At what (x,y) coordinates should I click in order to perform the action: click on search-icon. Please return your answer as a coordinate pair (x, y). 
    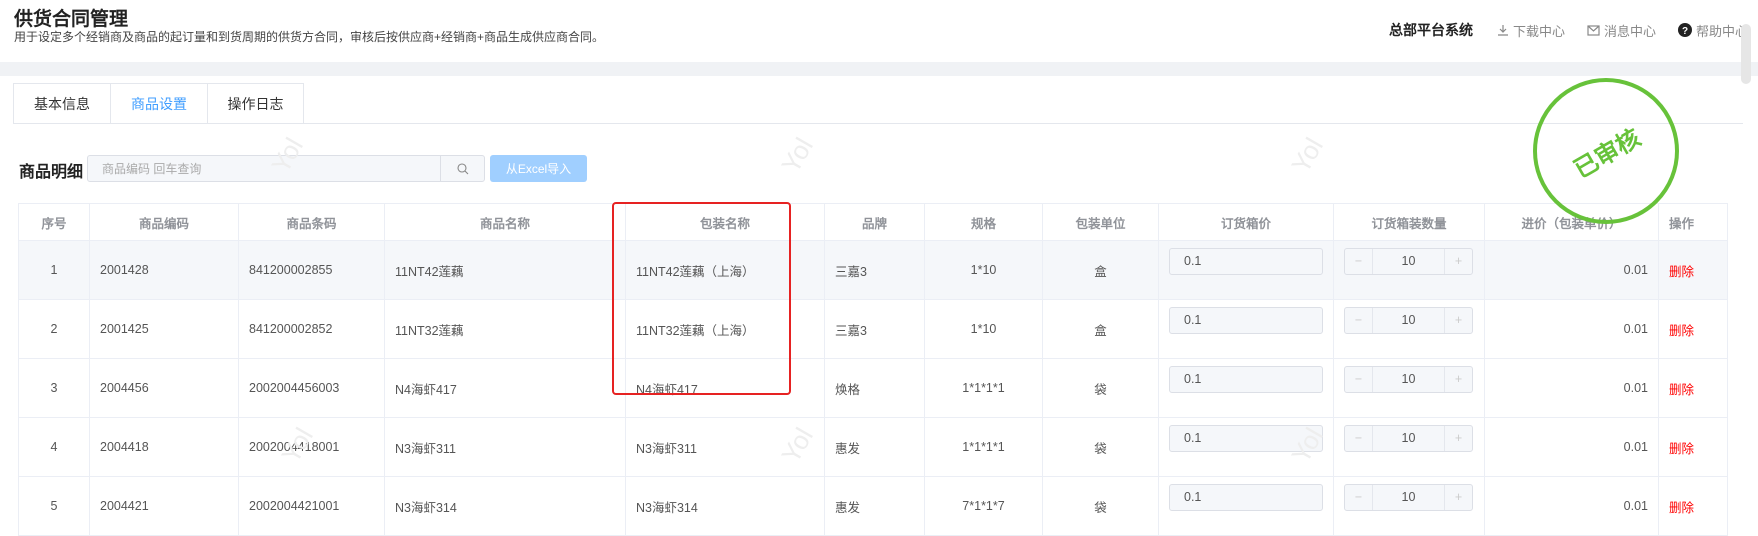
    Looking at the image, I should click on (462, 168).